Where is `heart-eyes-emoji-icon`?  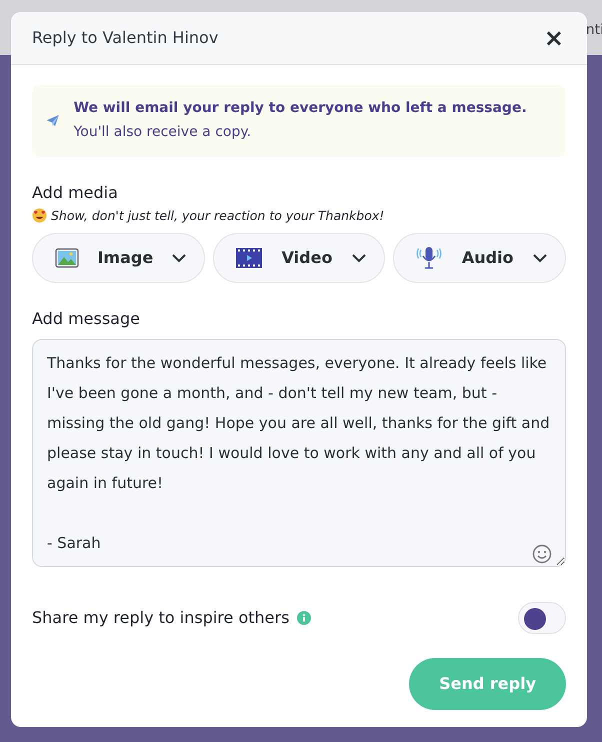 heart-eyes-emoji-icon is located at coordinates (39, 216).